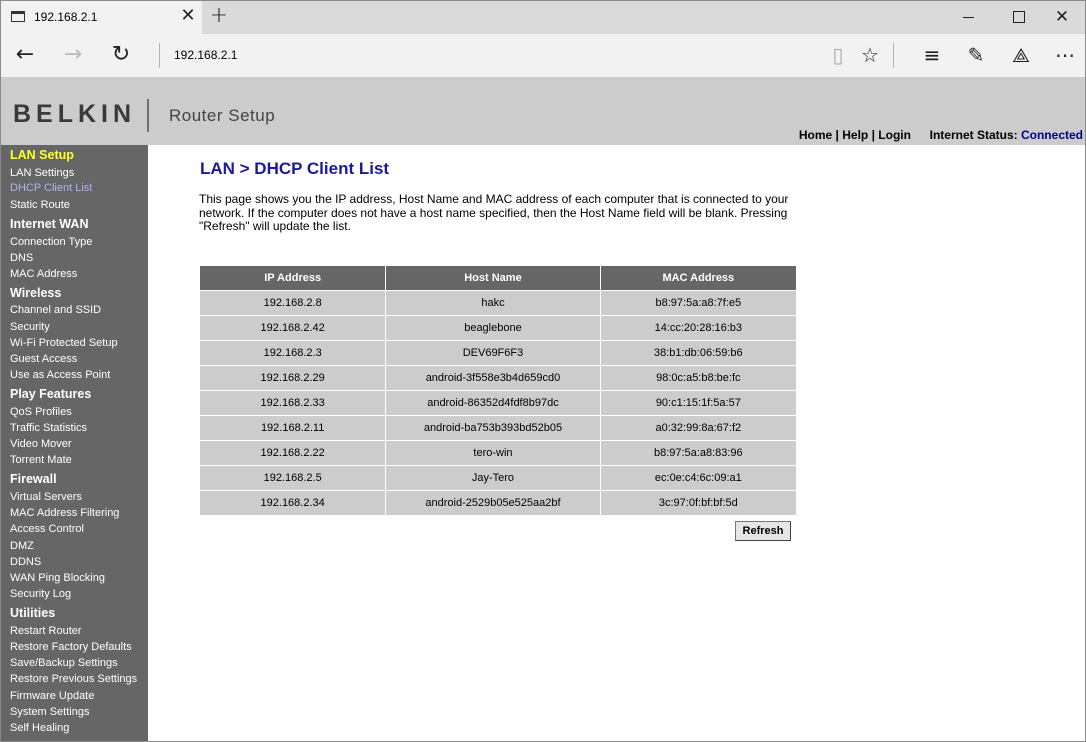 The height and width of the screenshot is (742, 1086). I want to click on sidebar-item-security-log: Security Log, so click(40, 594).